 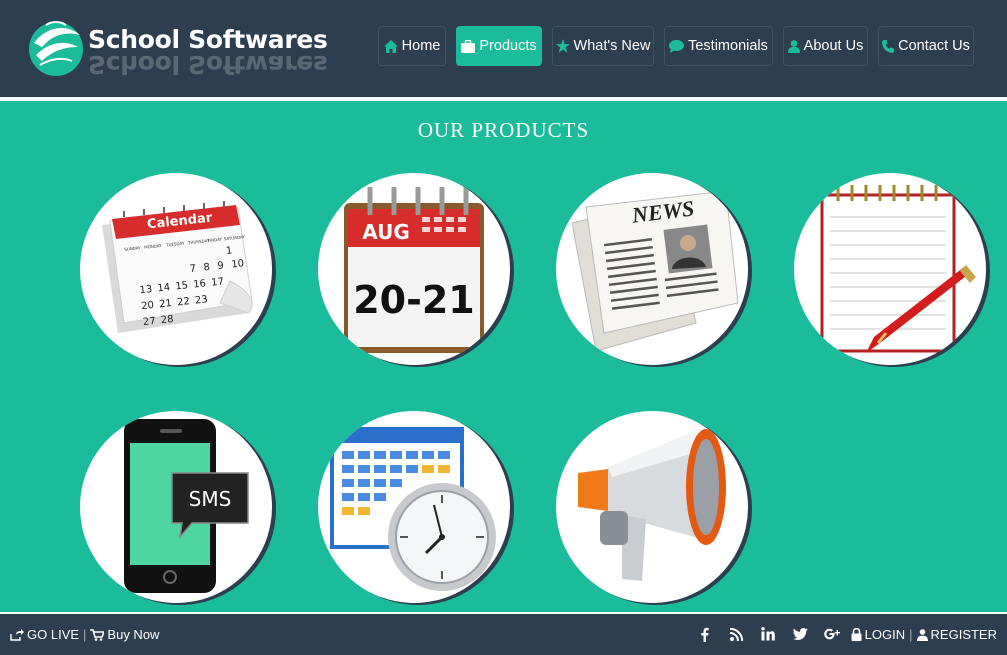 What do you see at coordinates (390, 46) in the screenshot?
I see `home-icon` at bounding box center [390, 46].